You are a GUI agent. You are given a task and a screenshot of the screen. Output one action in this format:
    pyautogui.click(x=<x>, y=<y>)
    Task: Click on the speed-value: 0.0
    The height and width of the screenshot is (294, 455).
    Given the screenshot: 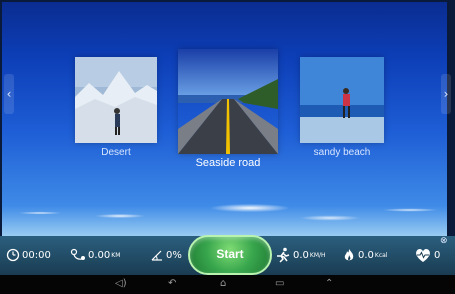 What is the action you would take?
    pyautogui.click(x=301, y=255)
    